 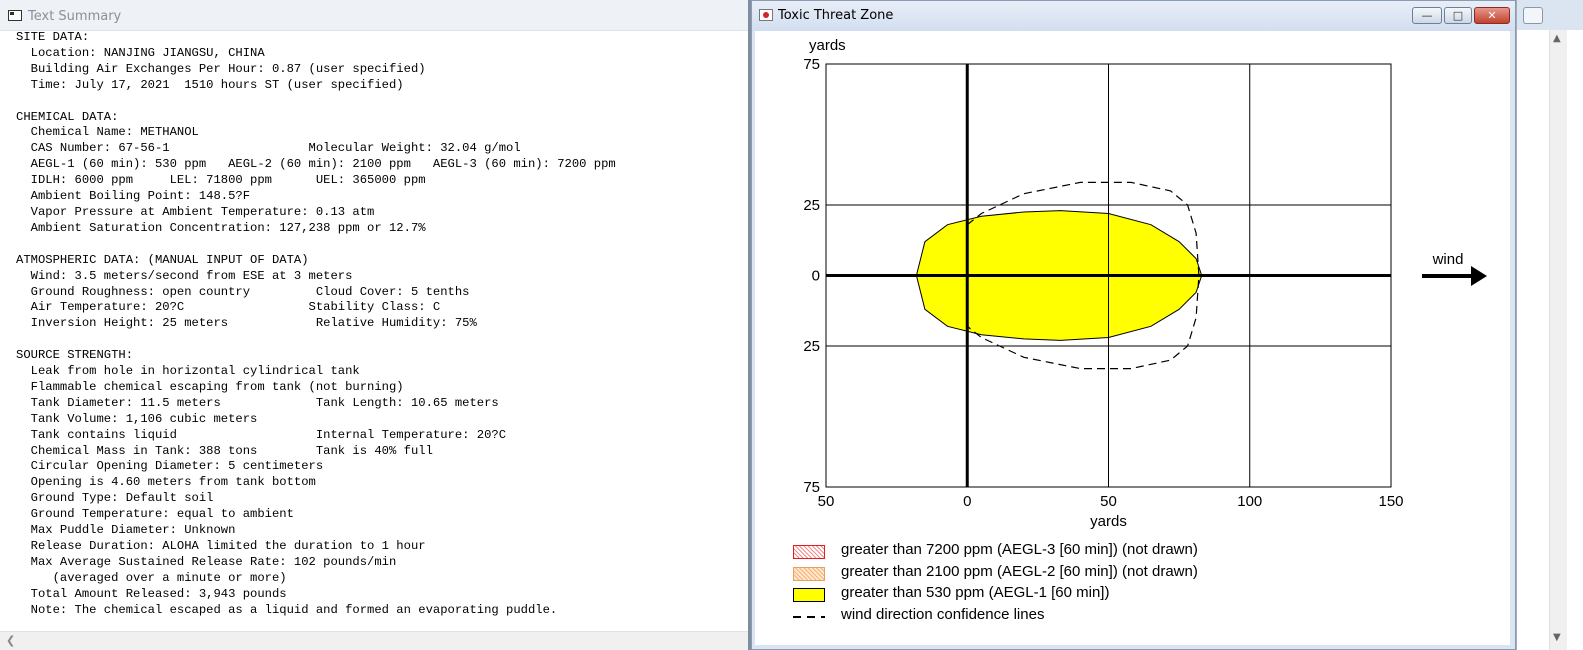 What do you see at coordinates (107, 132) in the screenshot?
I see `summary-line: Chemical Name: METHANOL` at bounding box center [107, 132].